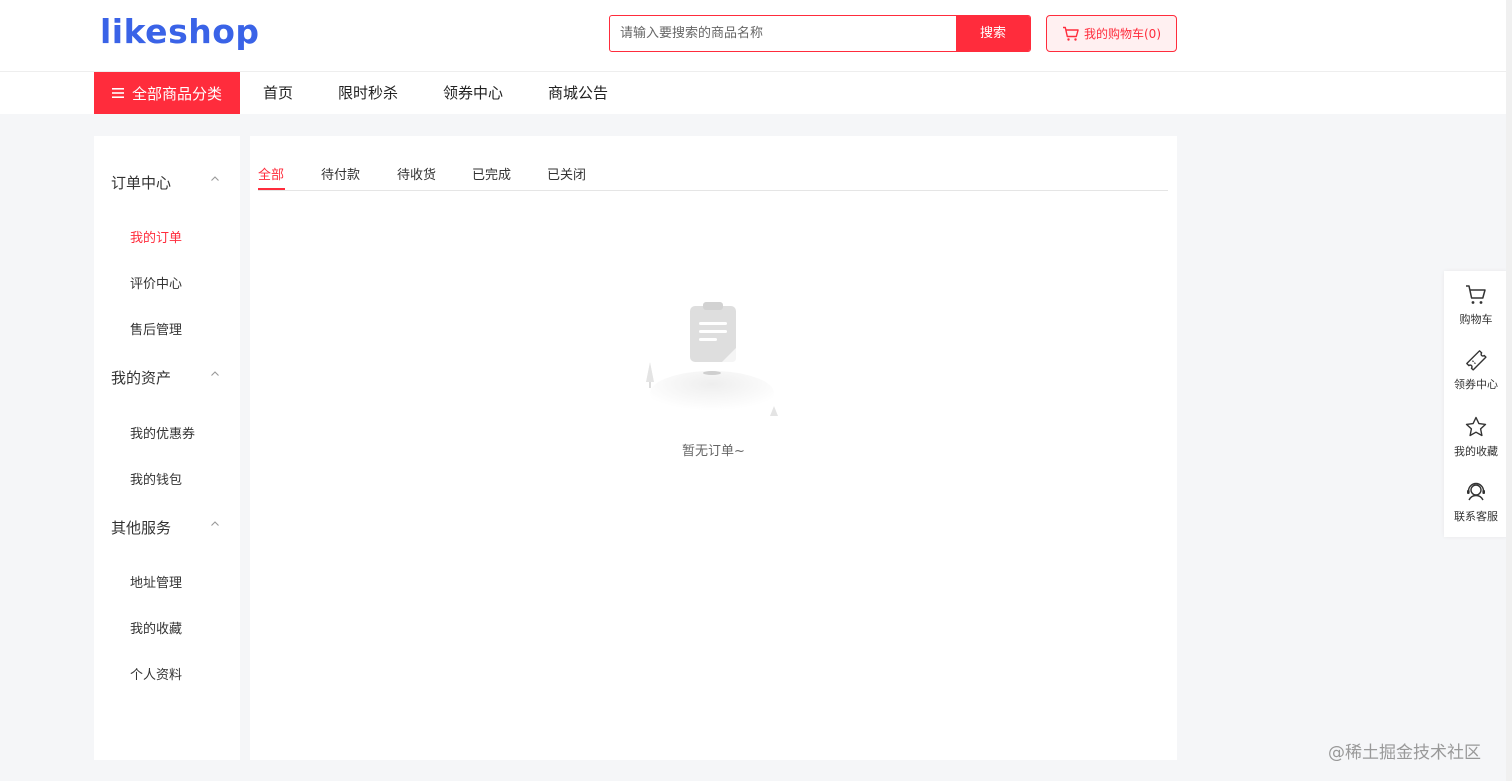  Describe the element at coordinates (1476, 502) in the screenshot. I see `float-support-button: 联系客服` at that location.